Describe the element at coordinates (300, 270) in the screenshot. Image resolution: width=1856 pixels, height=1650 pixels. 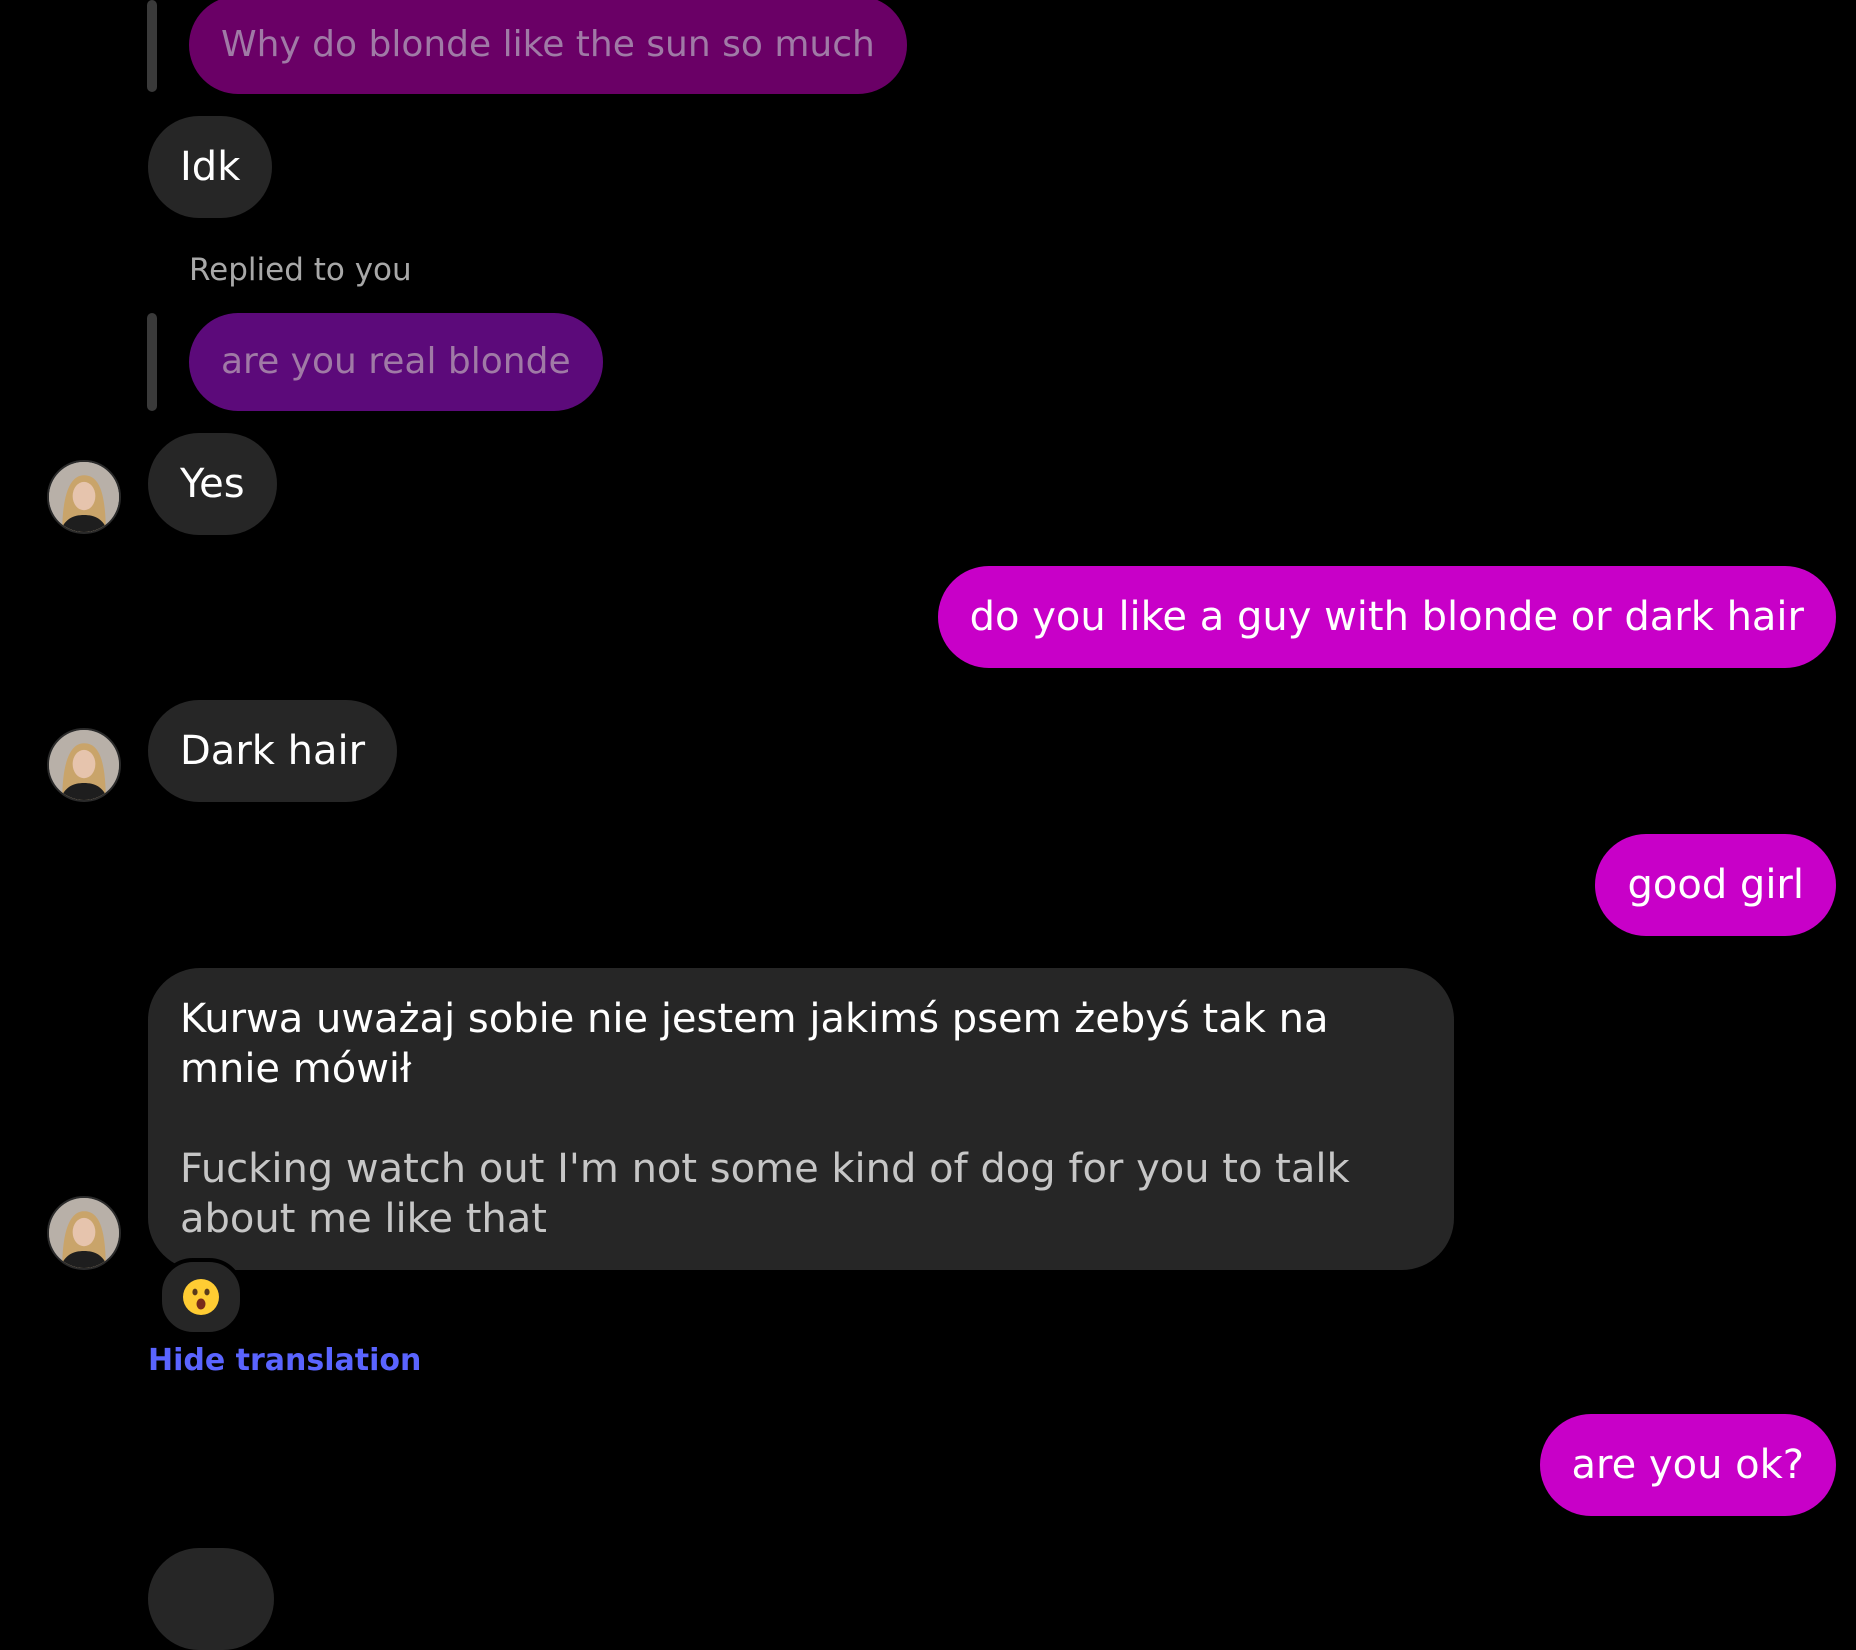
I see `replied-to-you-label: Replied to you` at that location.